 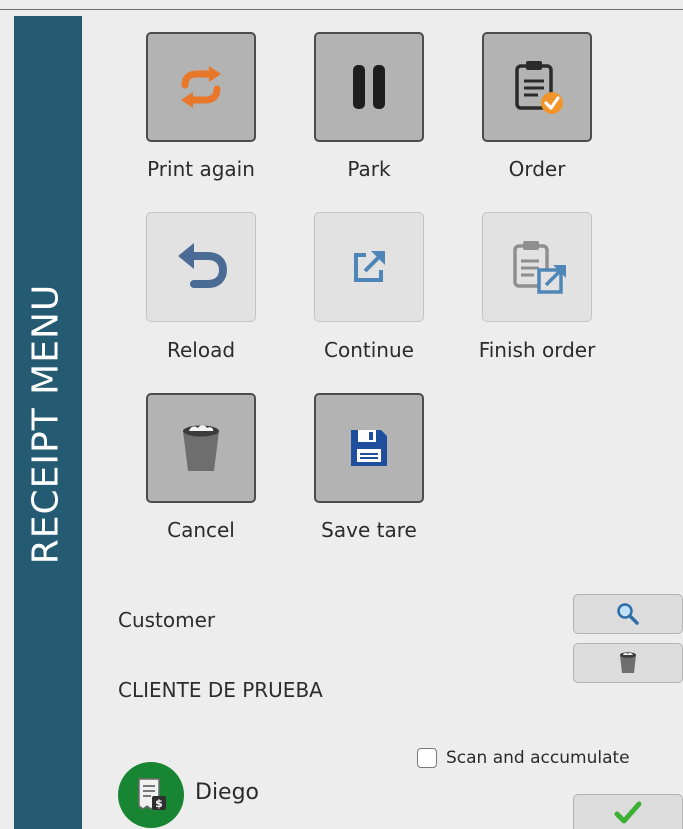 I want to click on user-avatar: $, so click(x=151, y=795).